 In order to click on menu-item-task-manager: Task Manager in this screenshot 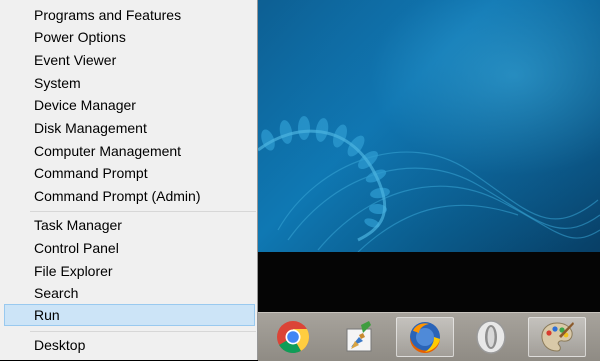, I will do `click(129, 225)`.